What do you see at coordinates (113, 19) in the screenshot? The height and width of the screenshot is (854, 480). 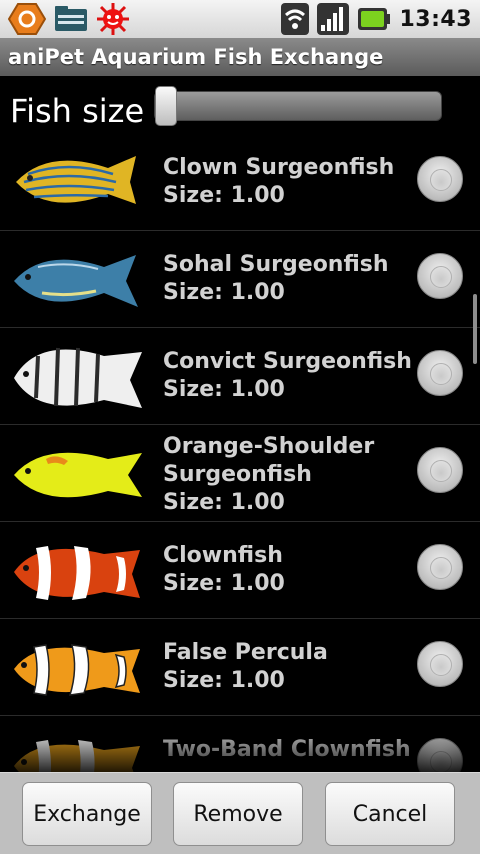 I see `bug-sun-icon` at bounding box center [113, 19].